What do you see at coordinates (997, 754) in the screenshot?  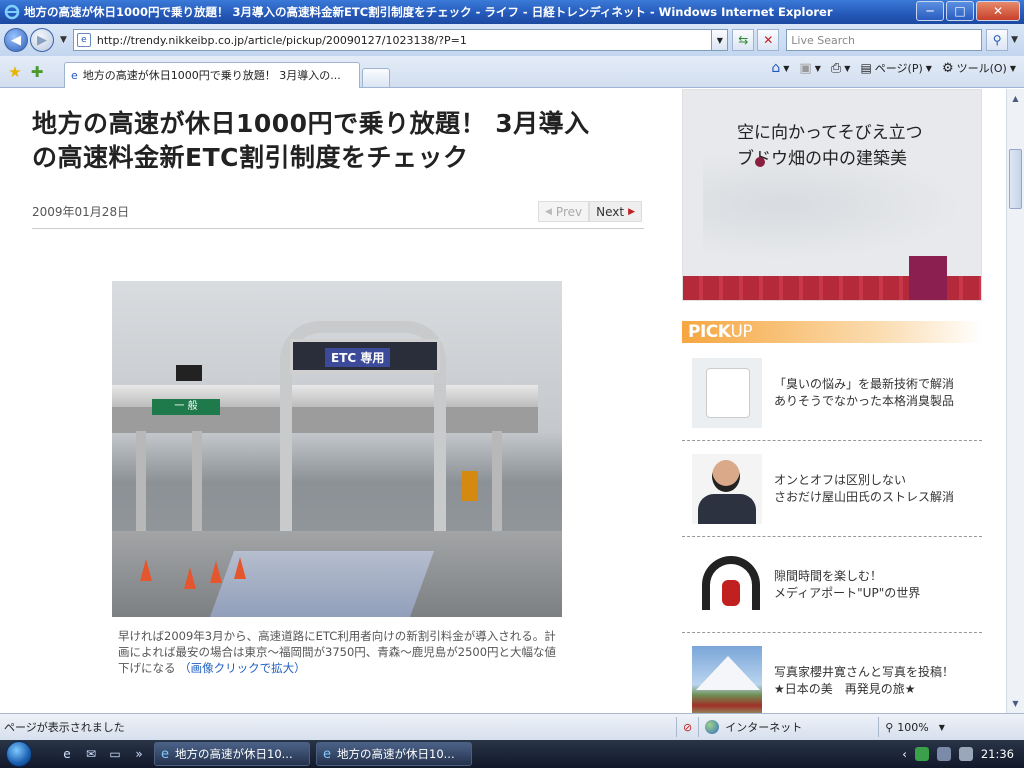 I see `tray-clock: 21:36` at bounding box center [997, 754].